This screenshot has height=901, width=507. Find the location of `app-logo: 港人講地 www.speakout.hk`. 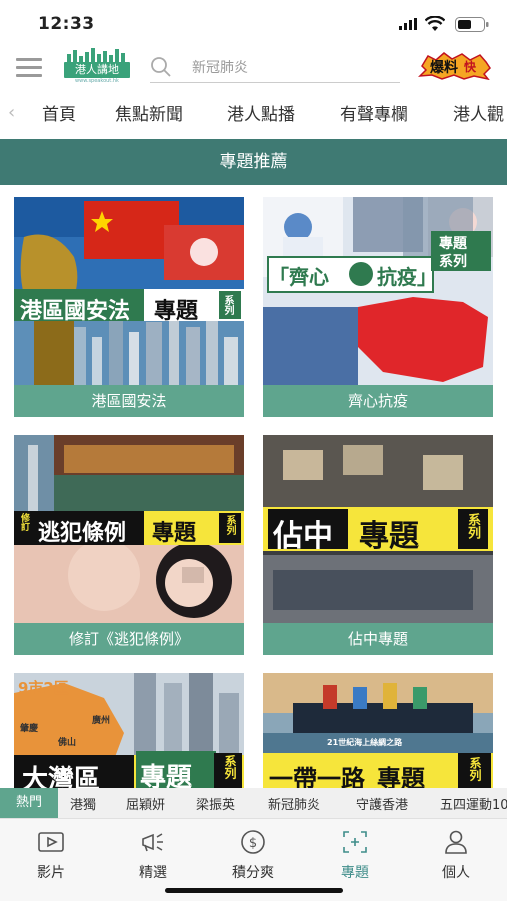

app-logo: 港人講地 www.speakout.hk is located at coordinates (97, 66).